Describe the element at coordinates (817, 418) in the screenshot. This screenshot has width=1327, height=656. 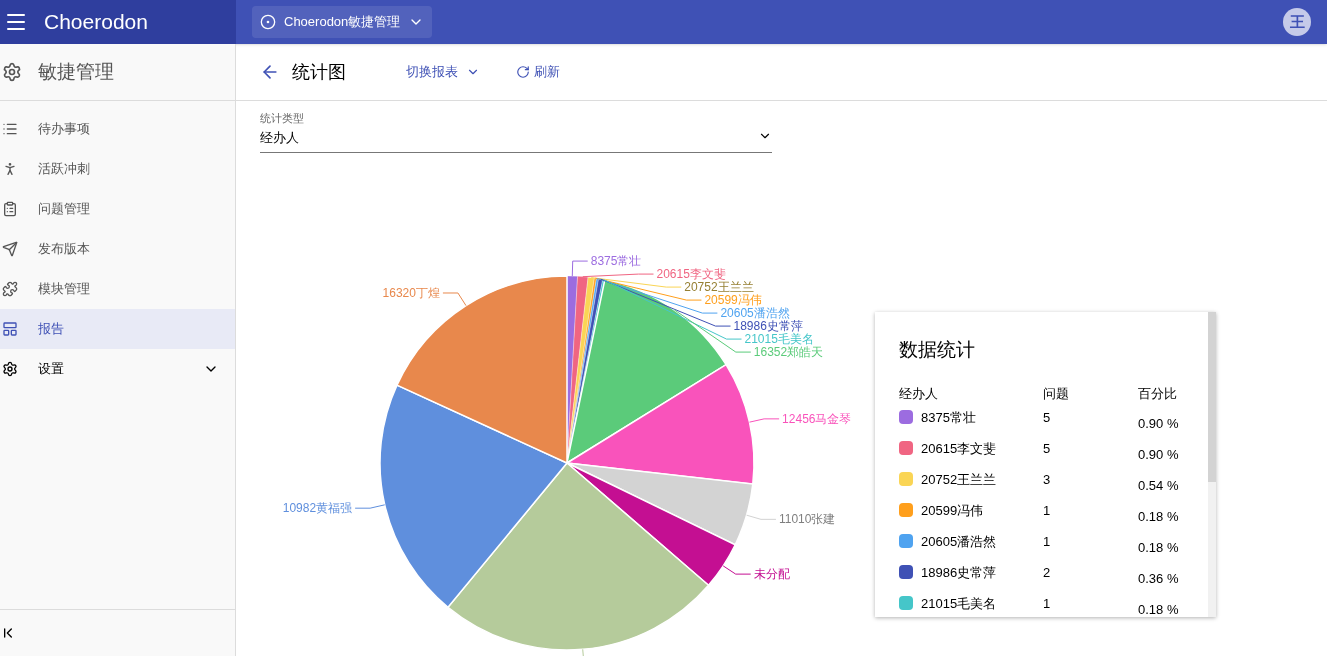
I see `slice-label: 12456马金琴` at that location.